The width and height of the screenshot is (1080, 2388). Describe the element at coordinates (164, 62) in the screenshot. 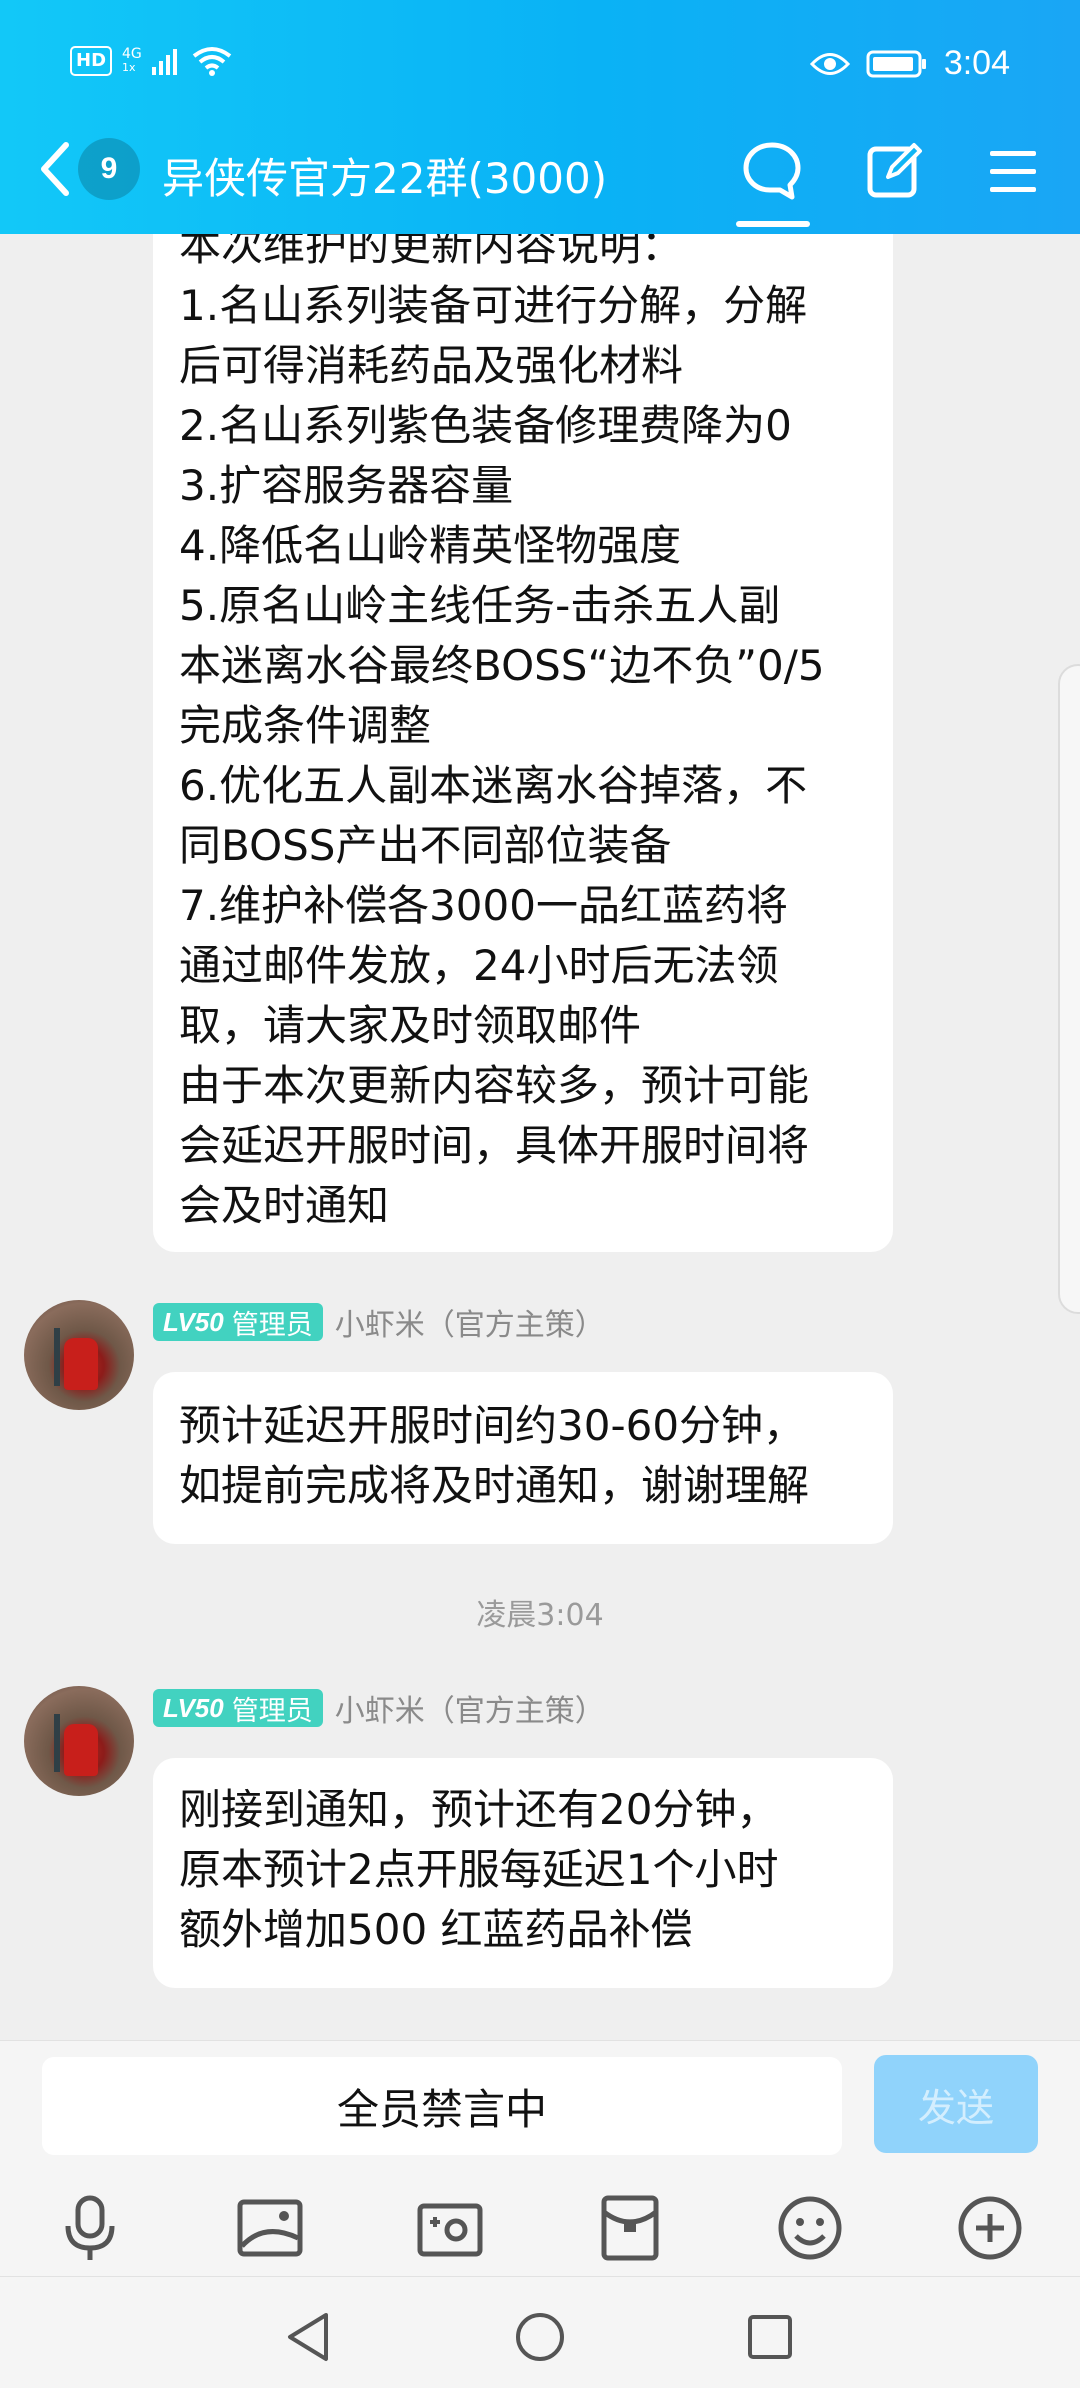

I see `signal-icon` at that location.